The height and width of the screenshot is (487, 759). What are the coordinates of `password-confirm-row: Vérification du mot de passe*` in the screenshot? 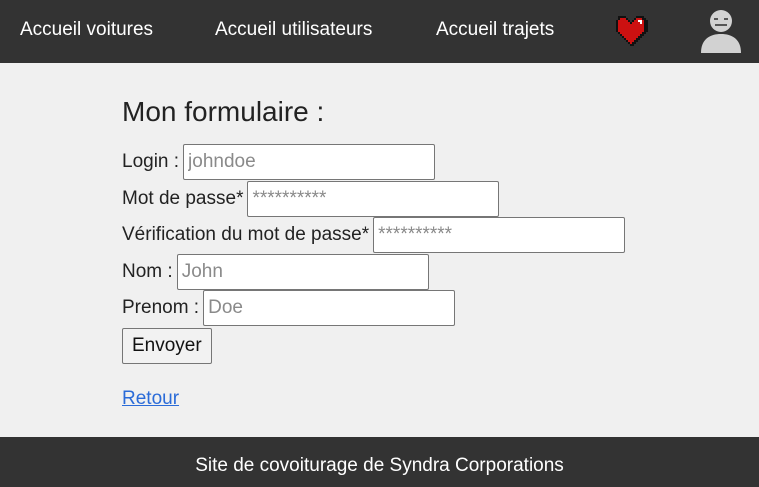 It's located at (422, 235).